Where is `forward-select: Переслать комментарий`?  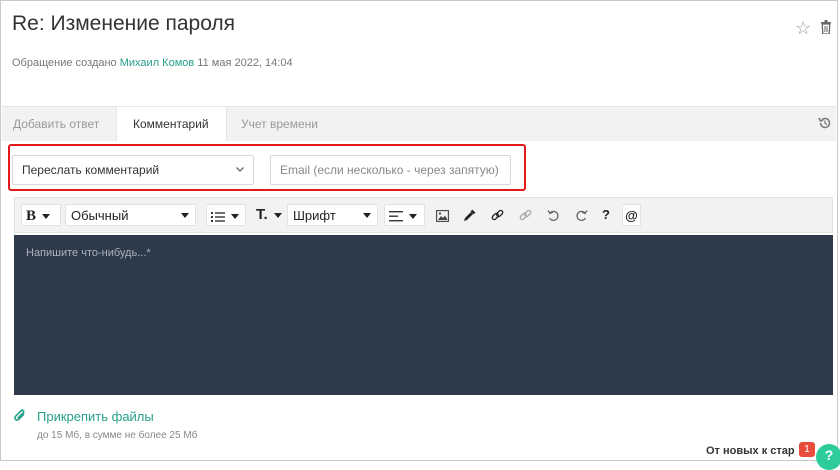 forward-select: Переслать комментарий is located at coordinates (133, 170).